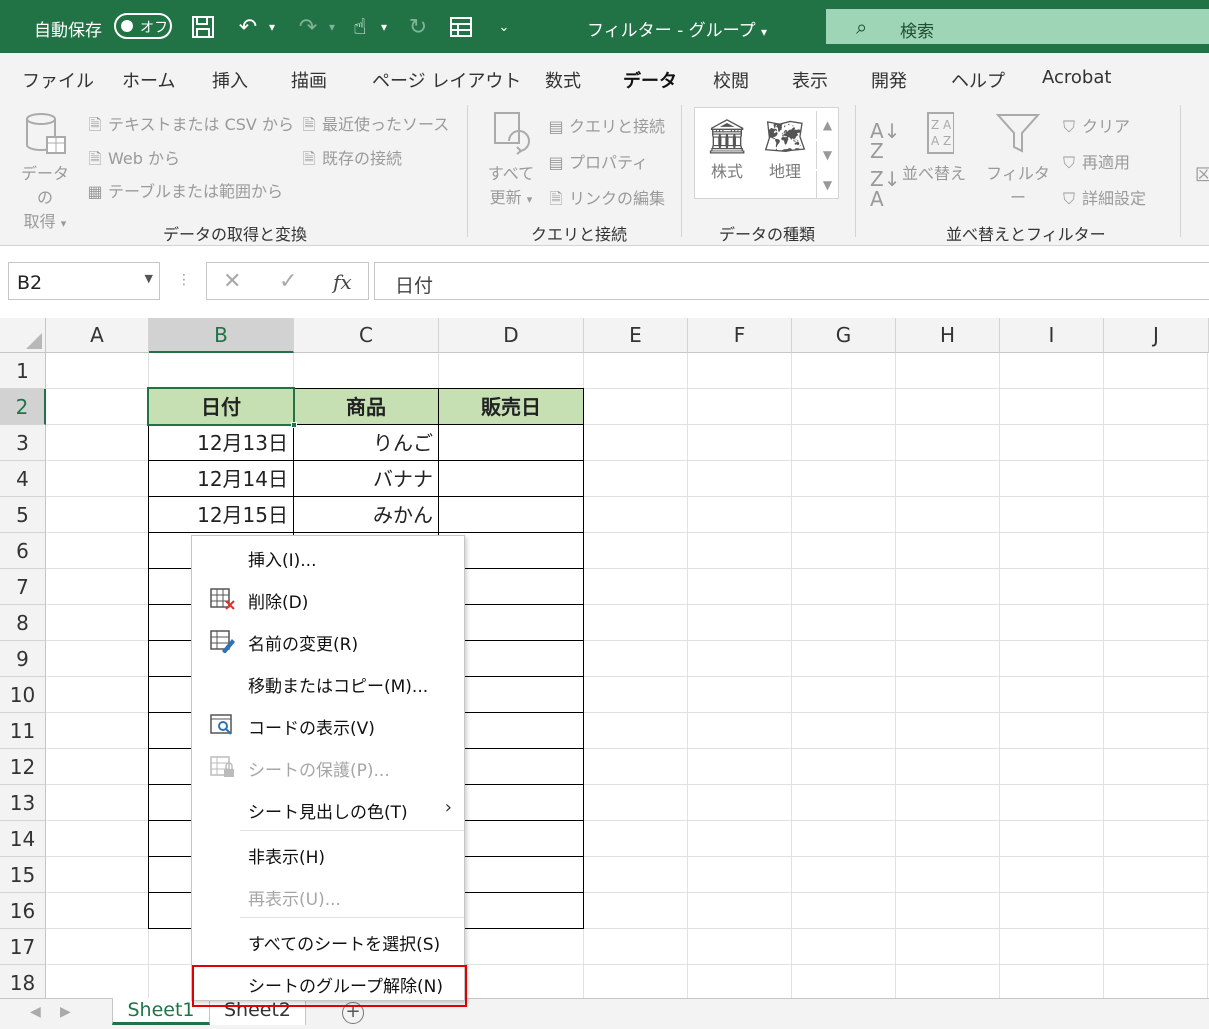  Describe the element at coordinates (511, 442) in the screenshot. I see `cell-d3` at that location.